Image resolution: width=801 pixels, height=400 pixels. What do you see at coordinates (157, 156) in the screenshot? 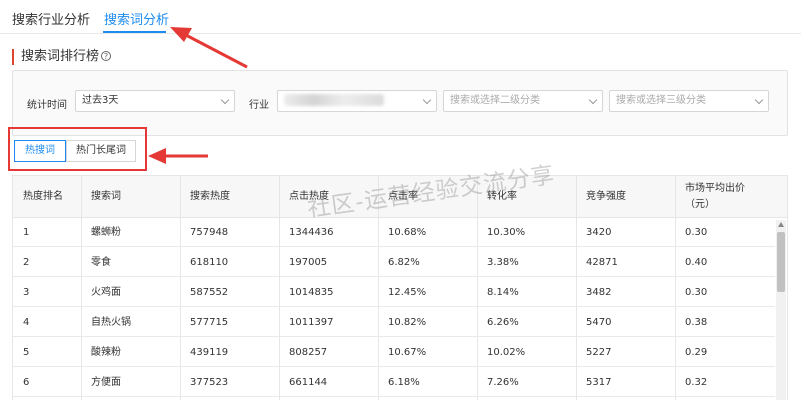
I see `annotation-arrow-head-subtab` at bounding box center [157, 156].